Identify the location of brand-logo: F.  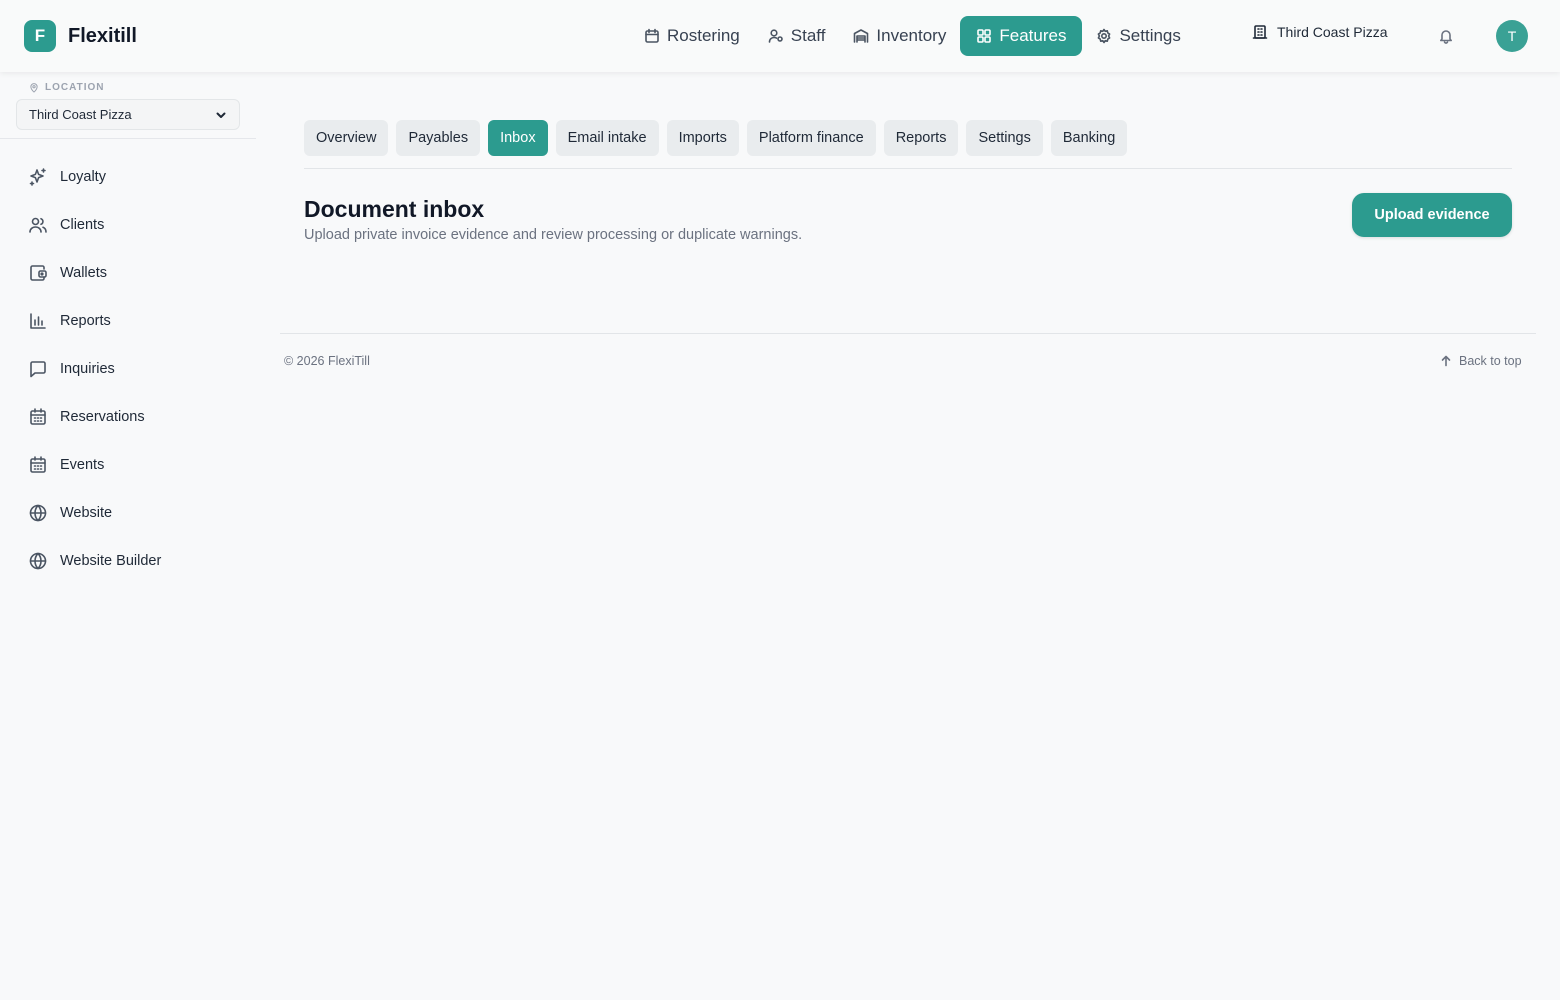
(40, 36).